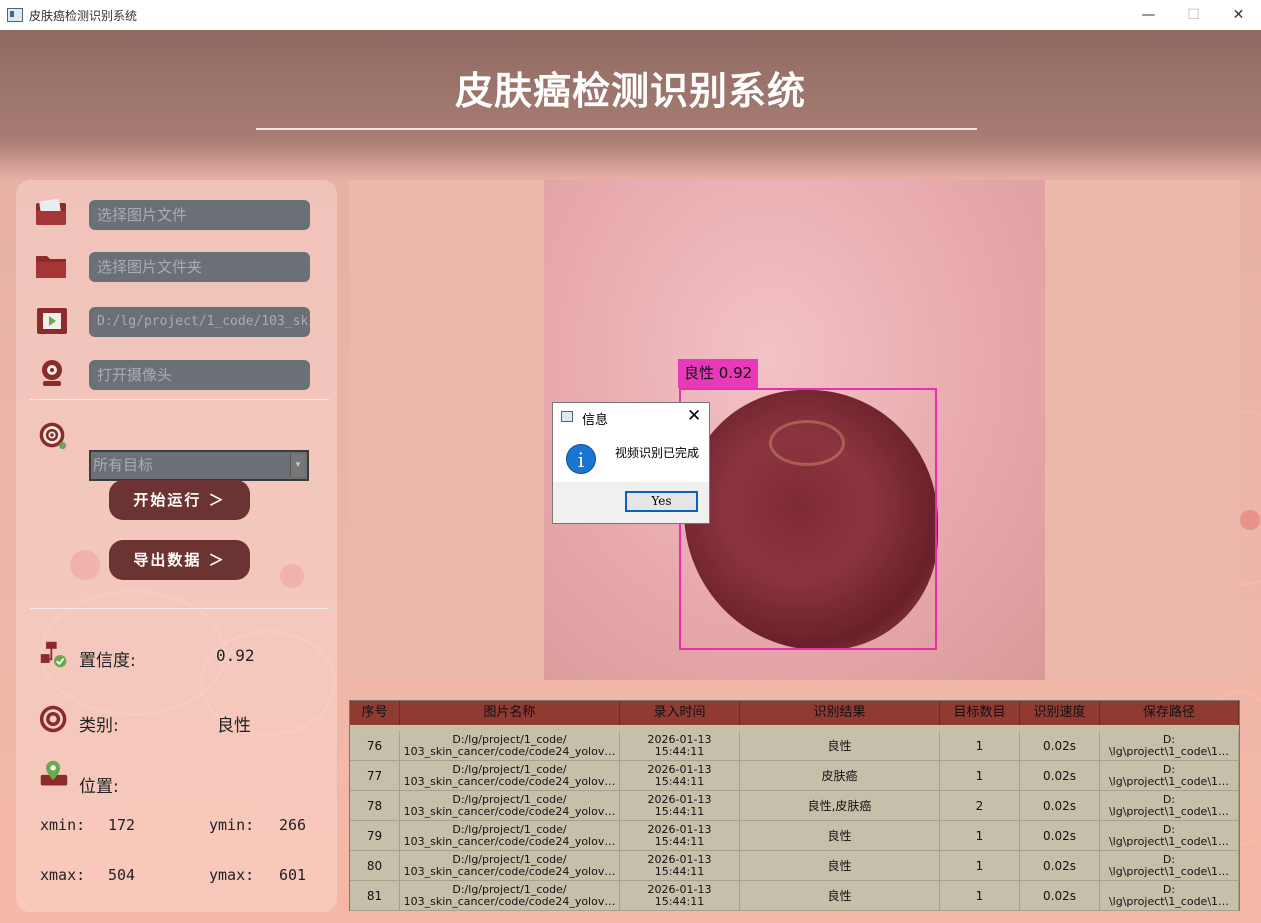 The image size is (1261, 923). Describe the element at coordinates (15, 15) in the screenshot. I see `app-icon` at that location.